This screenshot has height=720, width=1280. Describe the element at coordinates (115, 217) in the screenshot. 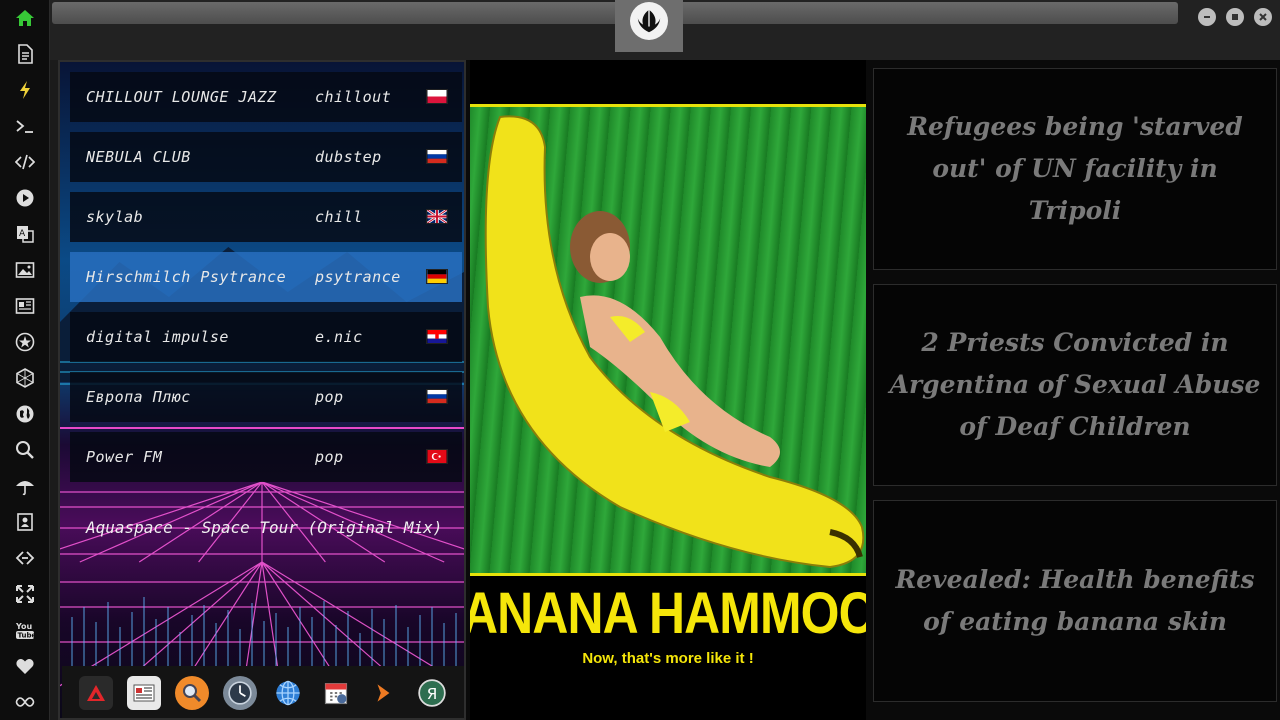

I see `station-name: skylab` at that location.